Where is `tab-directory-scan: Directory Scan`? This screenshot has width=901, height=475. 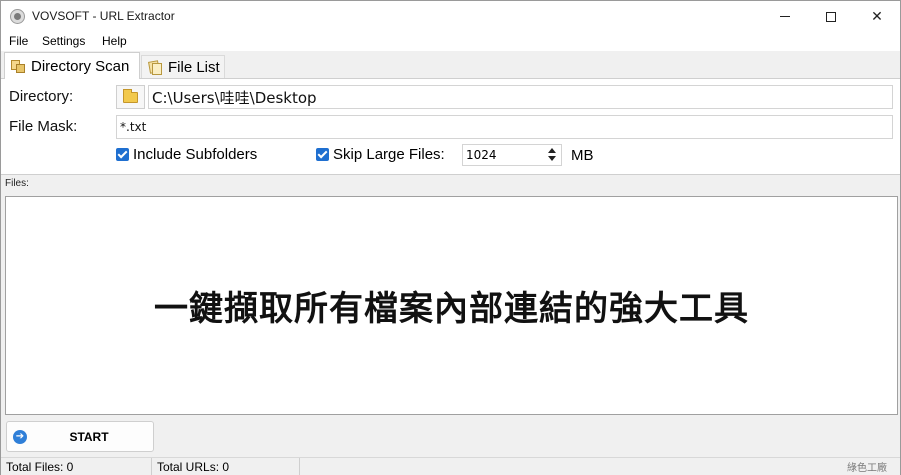 tab-directory-scan: Directory Scan is located at coordinates (72, 65).